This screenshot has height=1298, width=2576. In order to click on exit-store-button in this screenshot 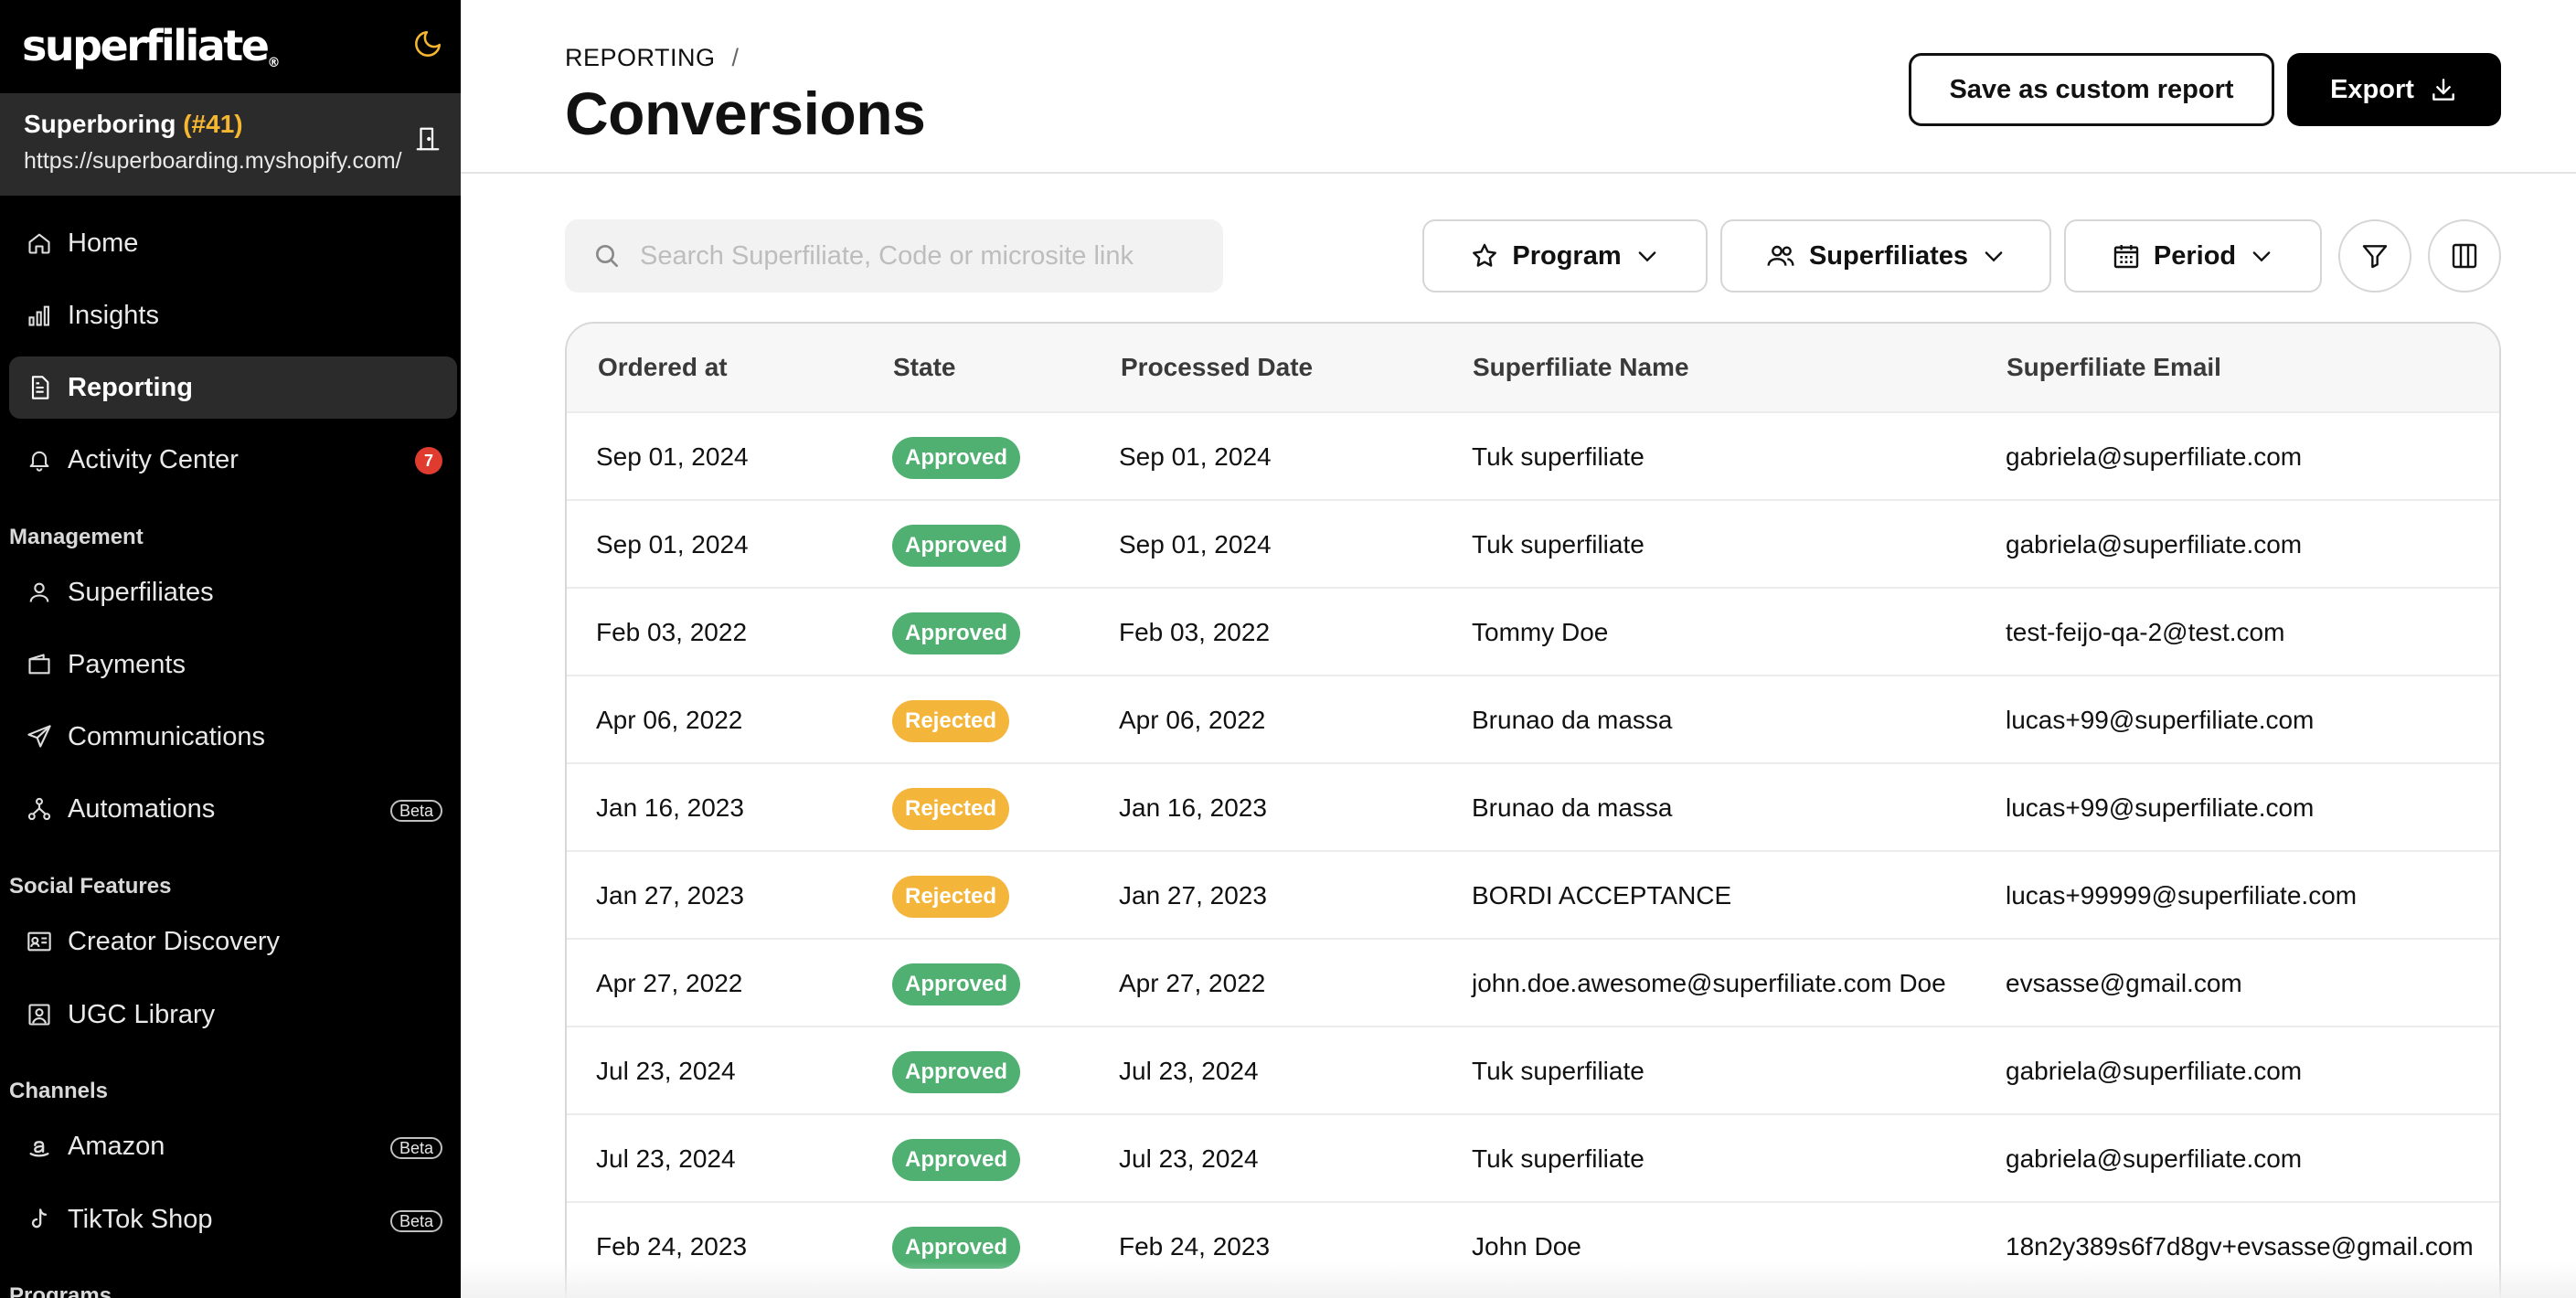, I will do `click(428, 139)`.